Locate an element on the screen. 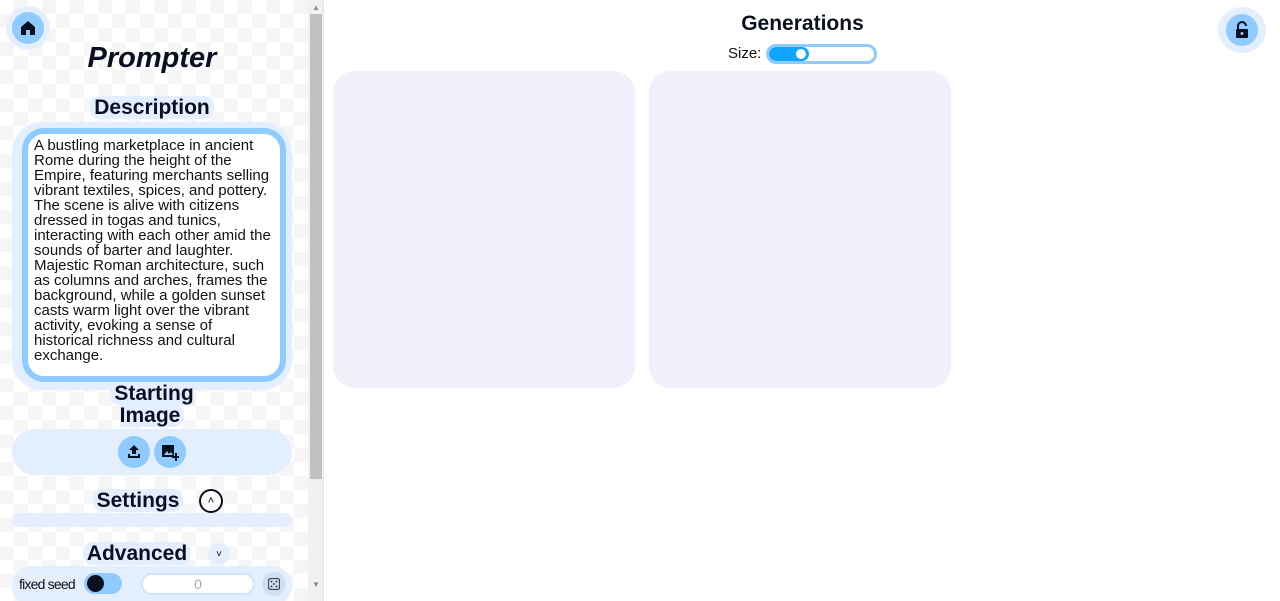 The image size is (1280, 601). seed-input: 0 is located at coordinates (198, 584).